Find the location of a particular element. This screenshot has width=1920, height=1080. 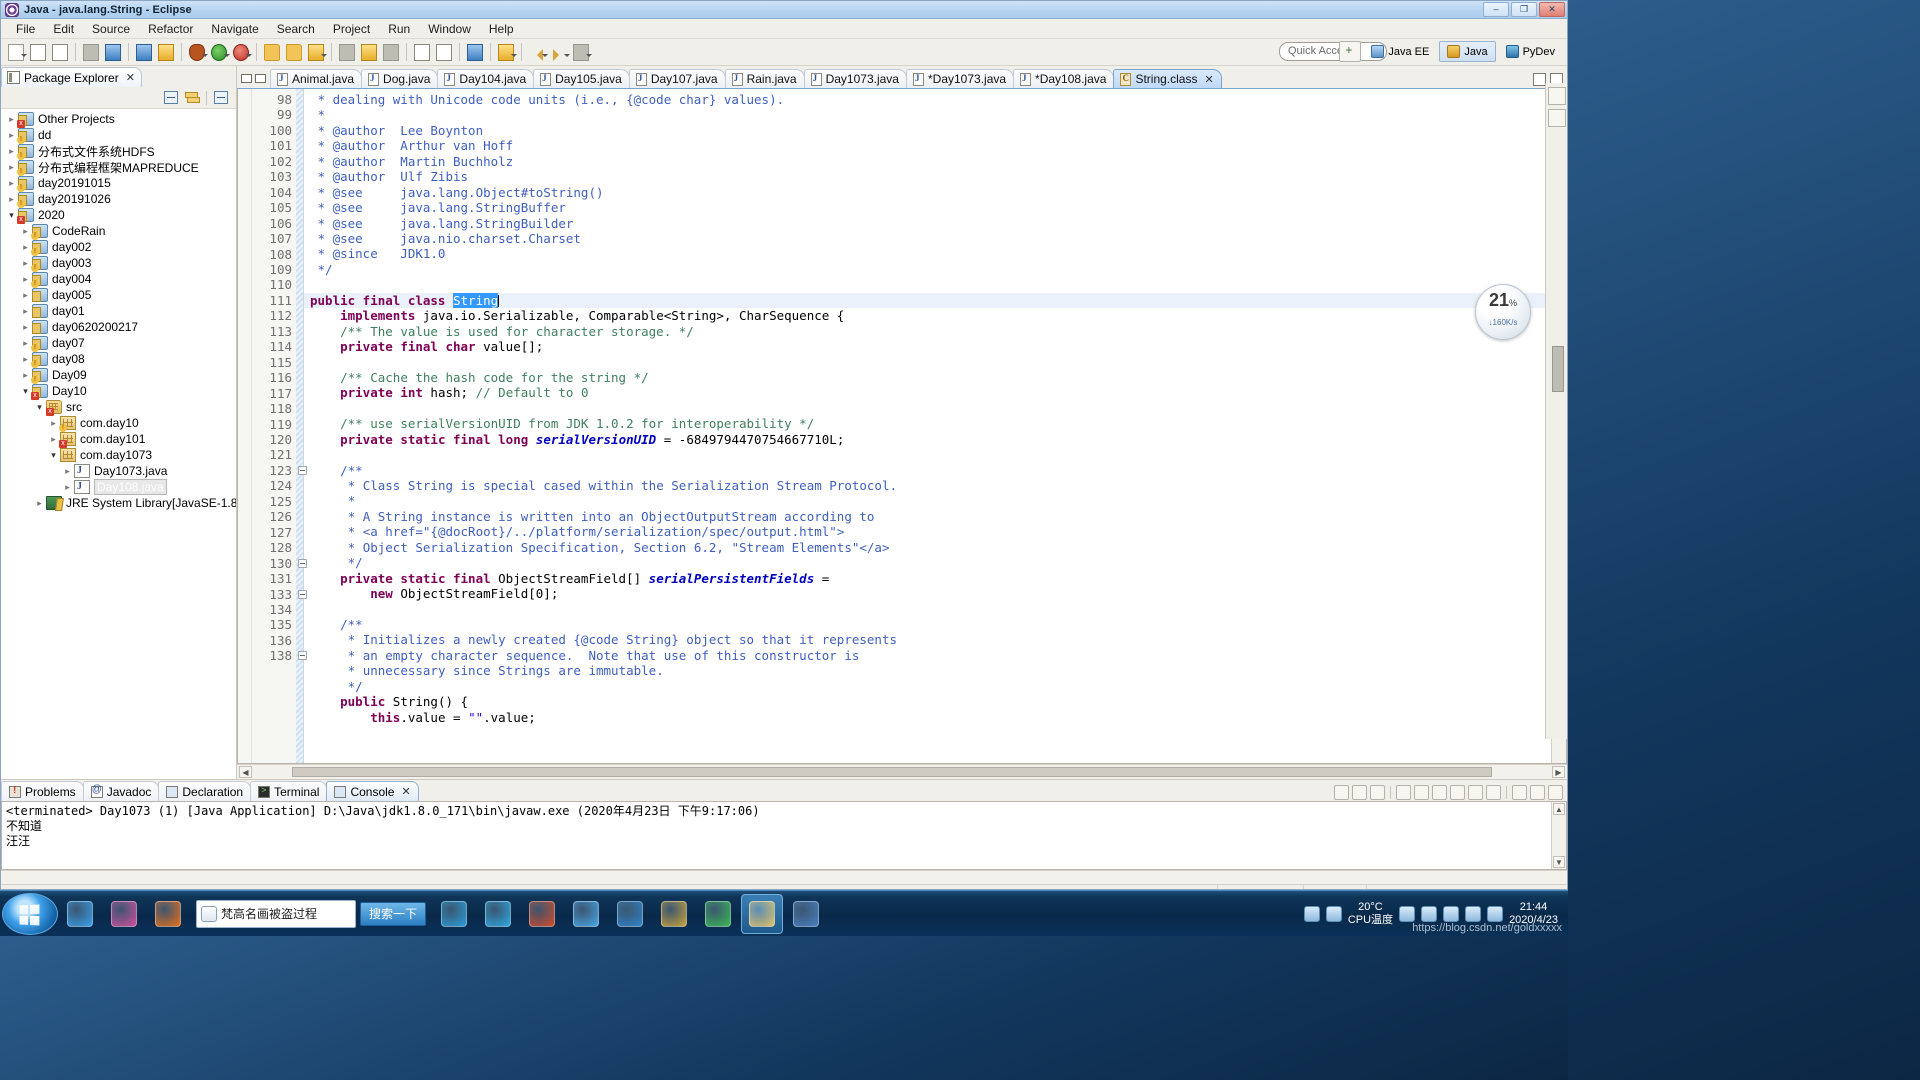

code-line: * @author Lee Boynton is located at coordinates (927, 130).